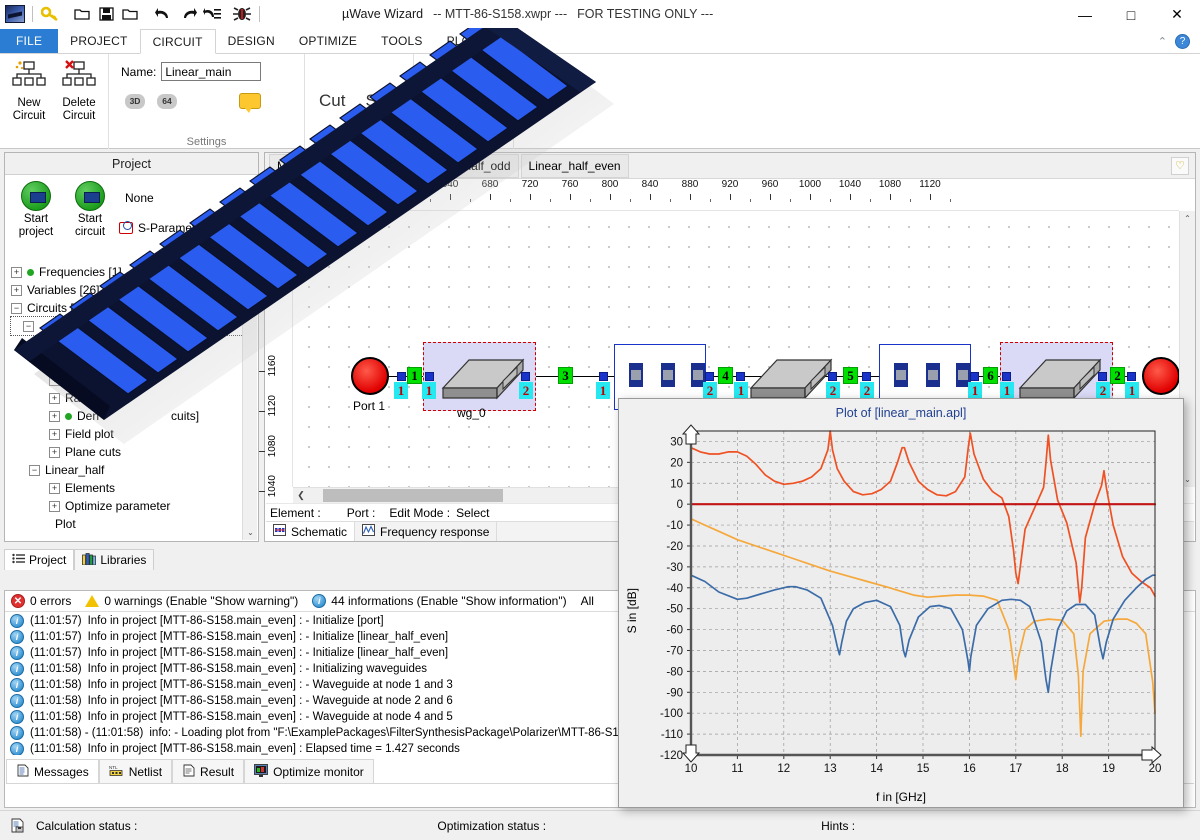  I want to click on fem-3d-button: 3D FEM, so click(437, 114).